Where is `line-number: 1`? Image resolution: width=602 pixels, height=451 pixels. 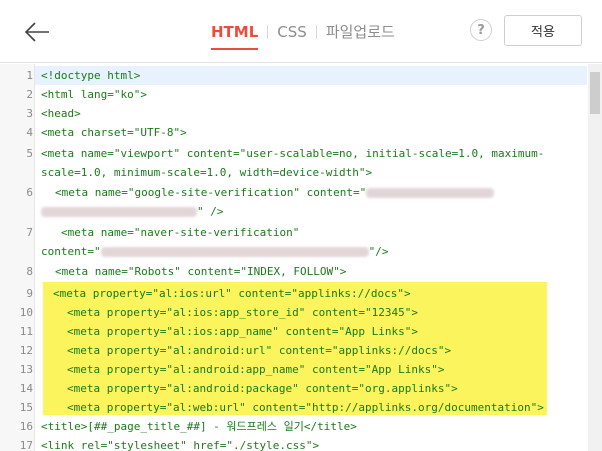 line-number: 1 is located at coordinates (29, 75).